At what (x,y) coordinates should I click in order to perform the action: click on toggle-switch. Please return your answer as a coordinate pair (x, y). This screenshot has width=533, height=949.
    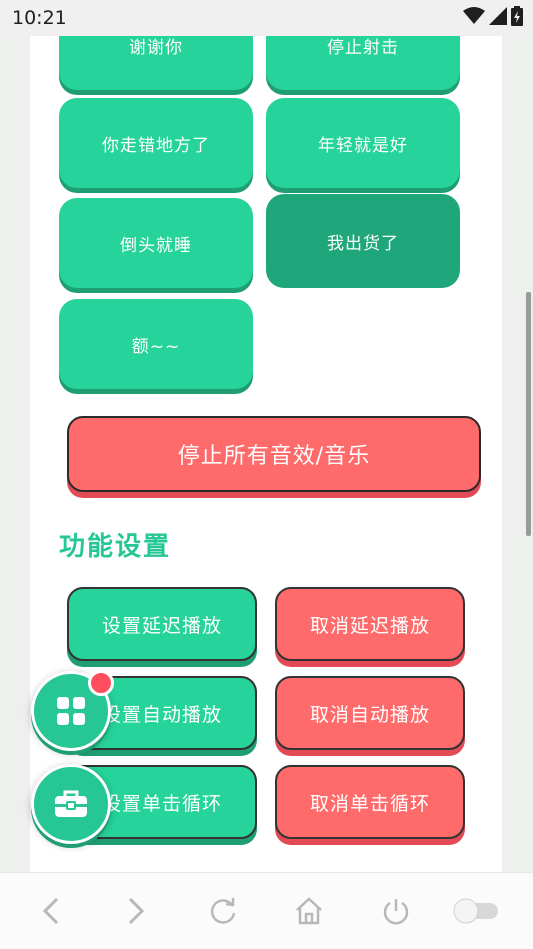
    Looking at the image, I should click on (476, 911).